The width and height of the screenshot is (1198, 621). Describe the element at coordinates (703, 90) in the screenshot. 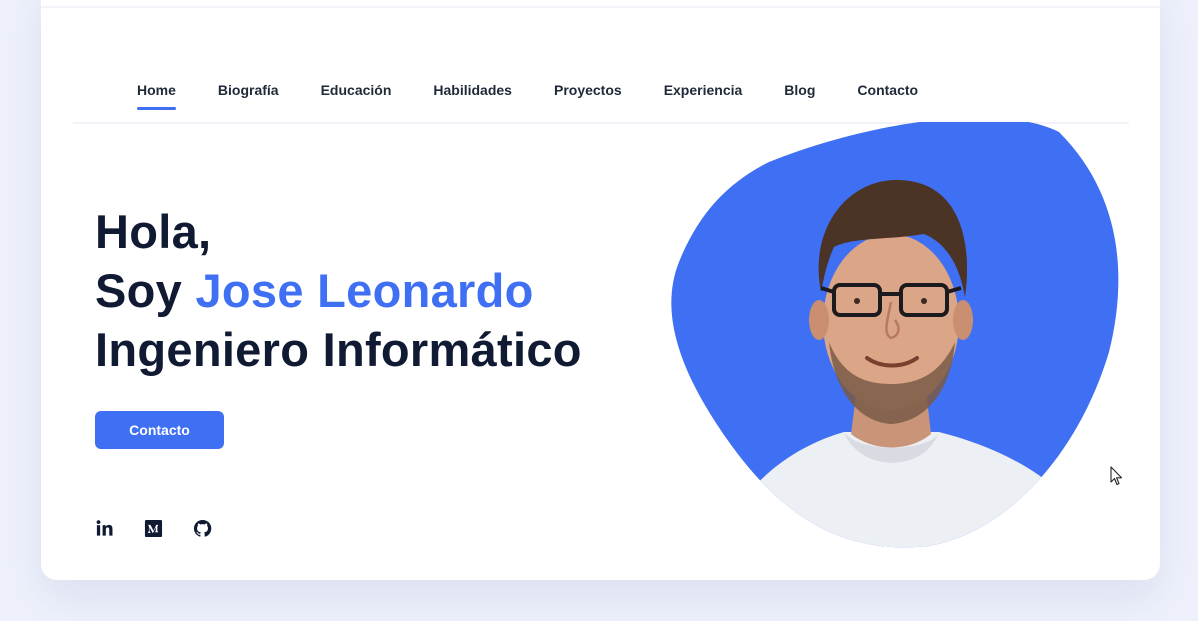

I see `nav-item-experiencia: Experiencia` at that location.